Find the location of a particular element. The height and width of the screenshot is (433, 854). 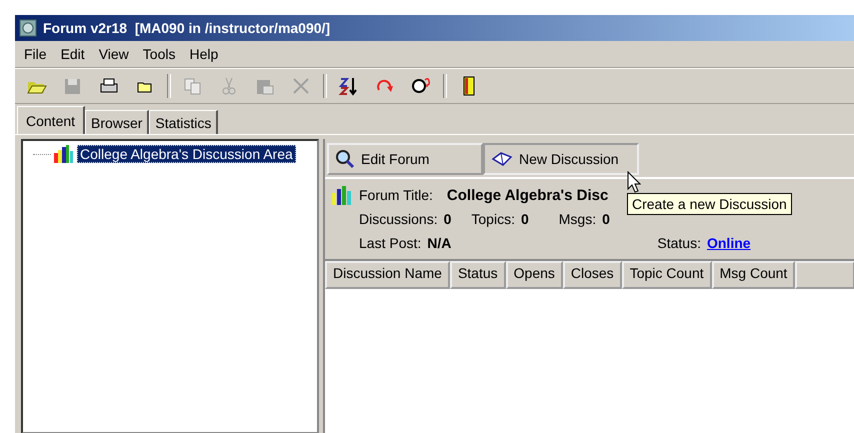

column-header: Closes is located at coordinates (592, 275).